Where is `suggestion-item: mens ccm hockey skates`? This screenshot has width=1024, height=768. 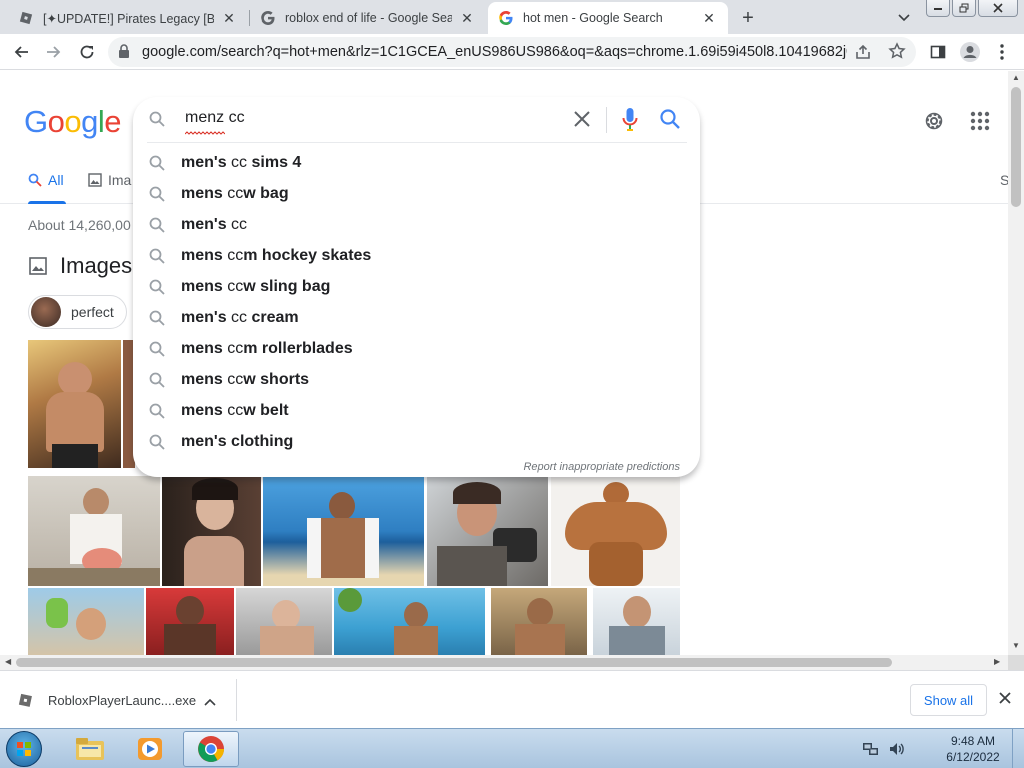 suggestion-item: mens ccm hockey skates is located at coordinates (416, 255).